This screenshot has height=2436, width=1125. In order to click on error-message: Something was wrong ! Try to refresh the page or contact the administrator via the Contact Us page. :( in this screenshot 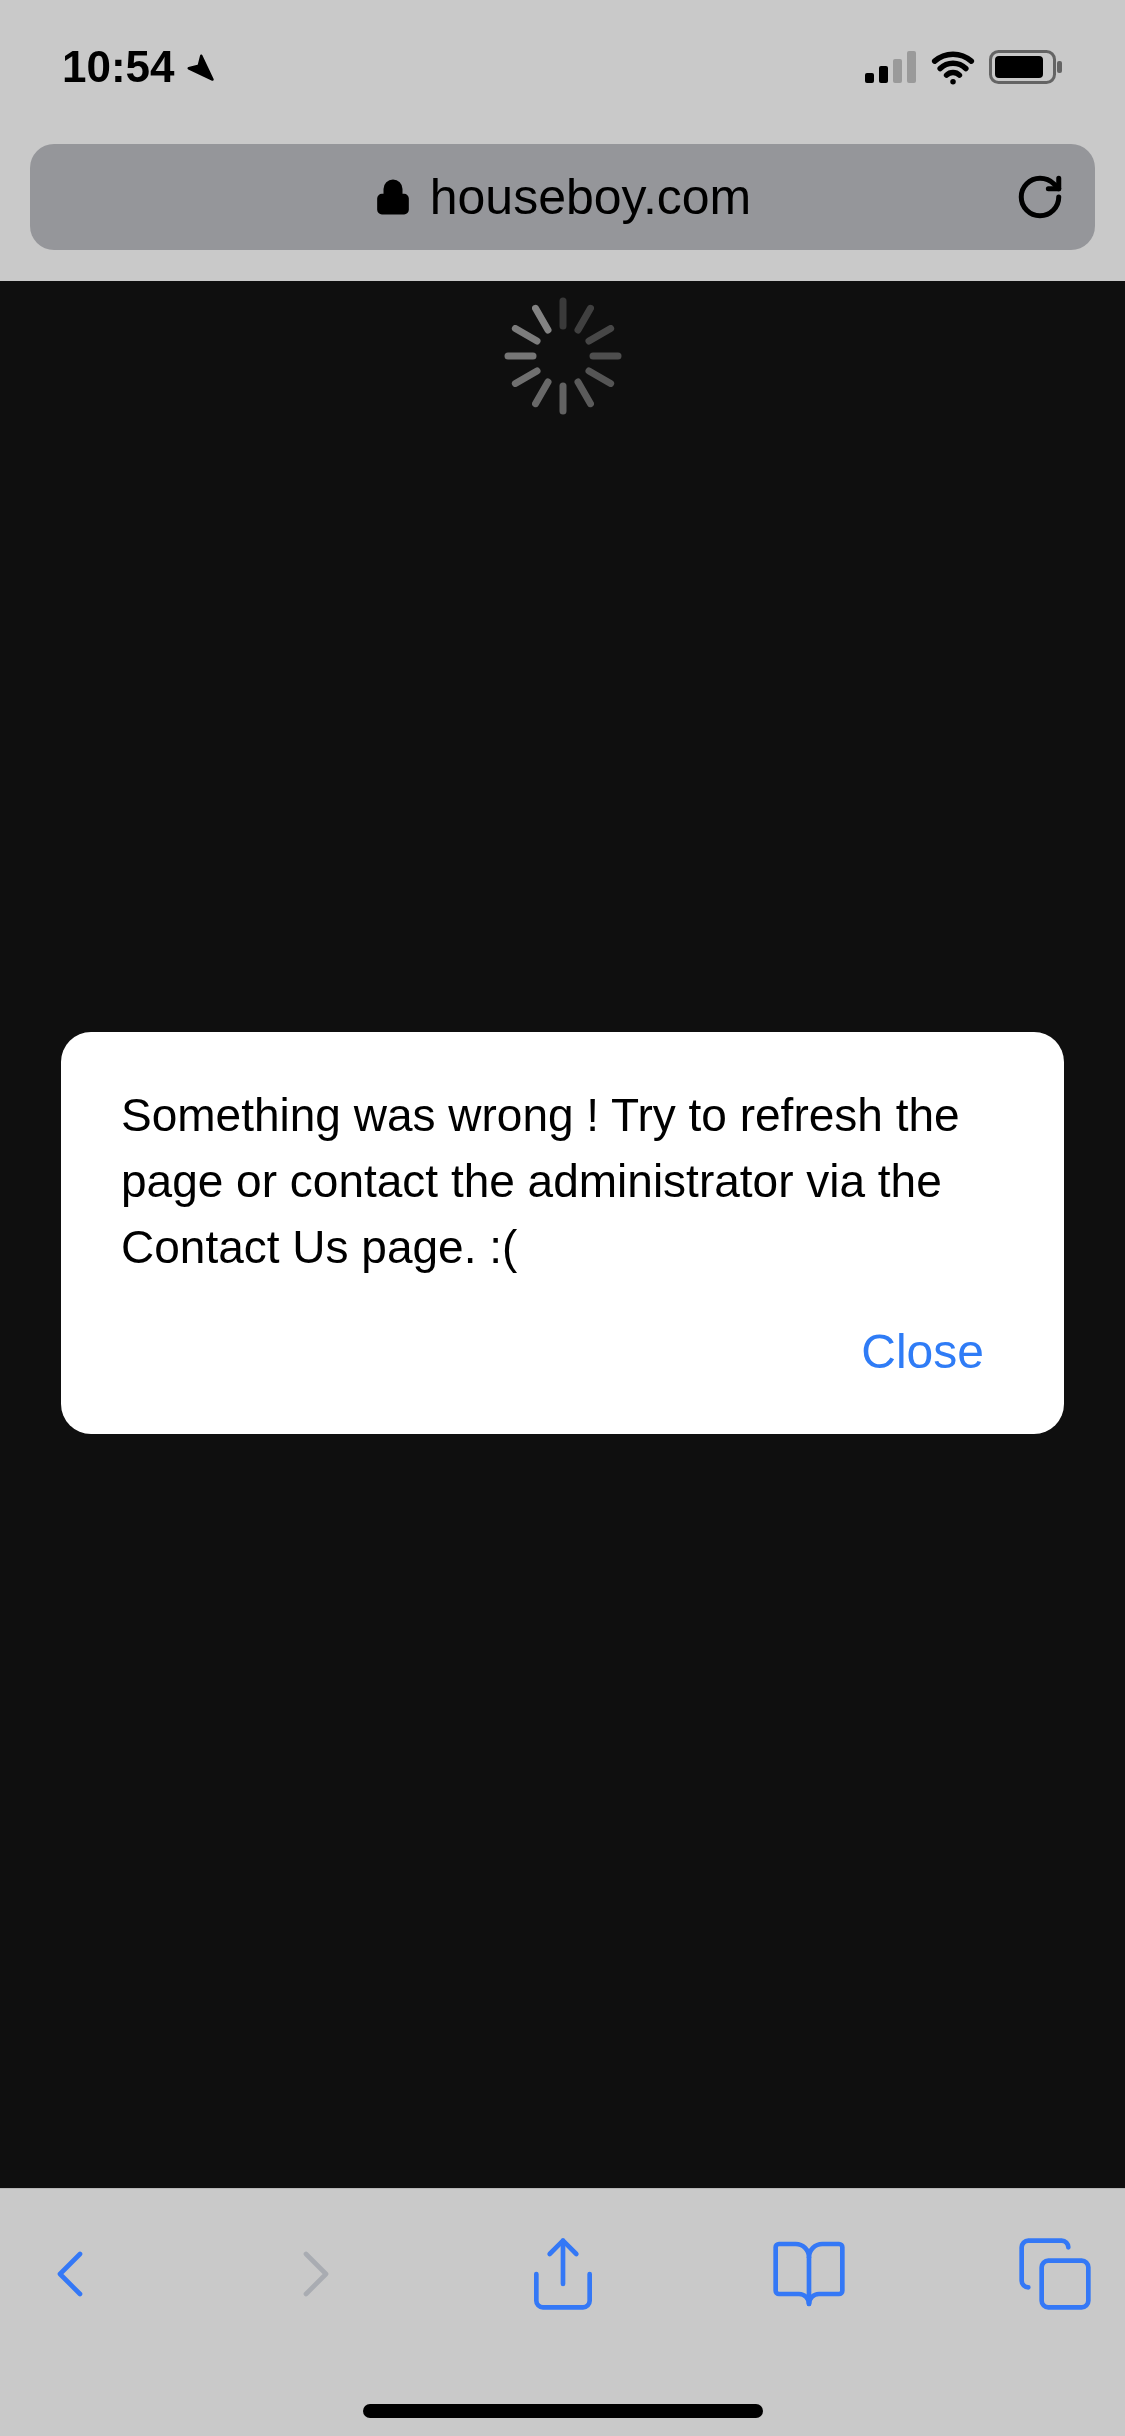, I will do `click(541, 1181)`.